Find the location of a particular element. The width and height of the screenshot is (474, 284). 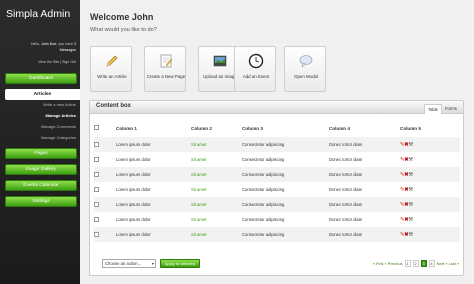

tab-table: Table is located at coordinates (433, 109).